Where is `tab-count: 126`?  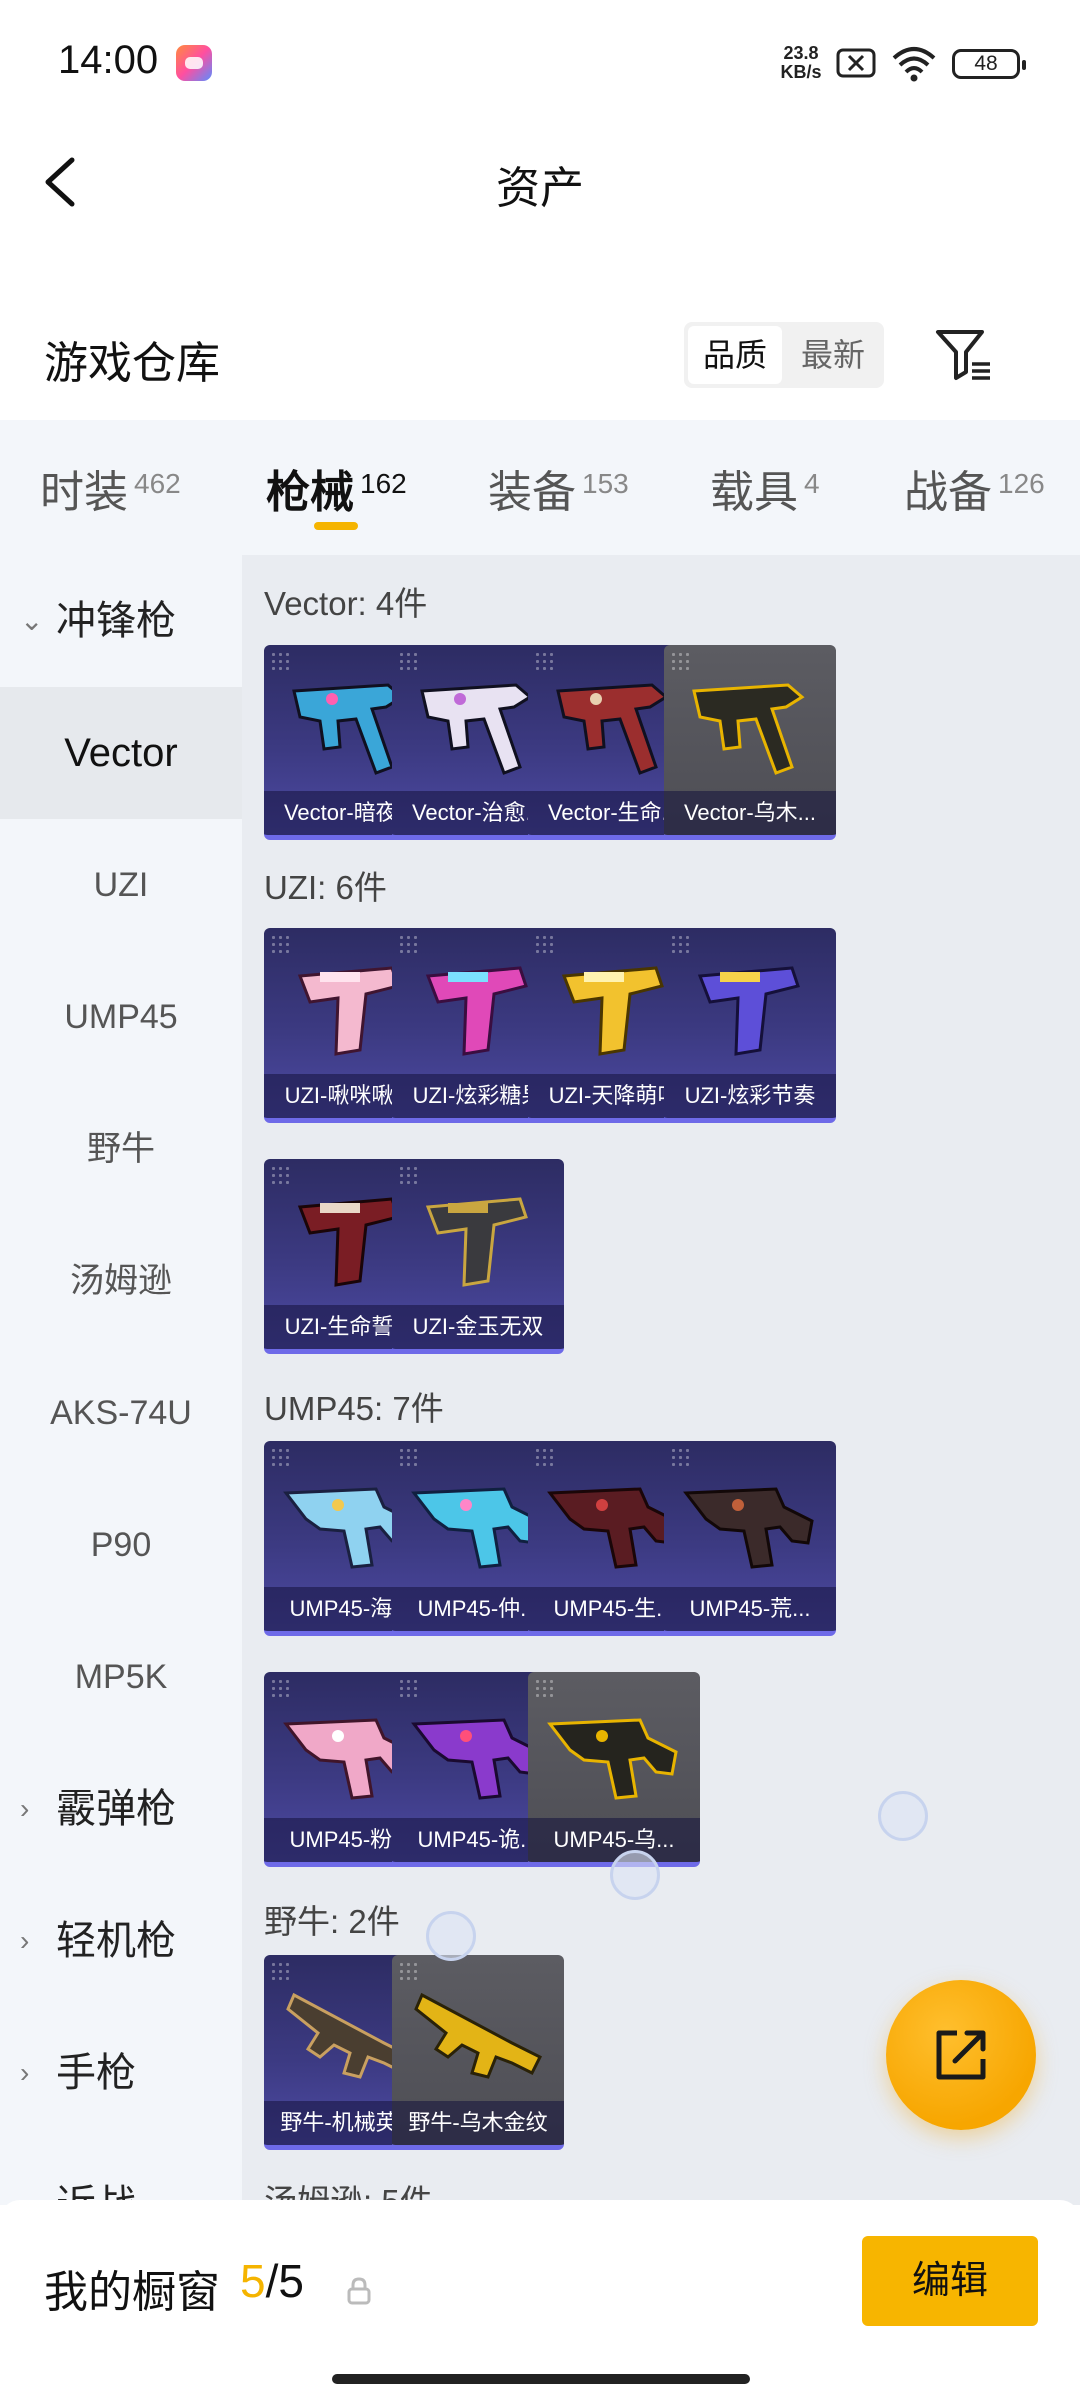
tab-count: 126 is located at coordinates (1021, 483).